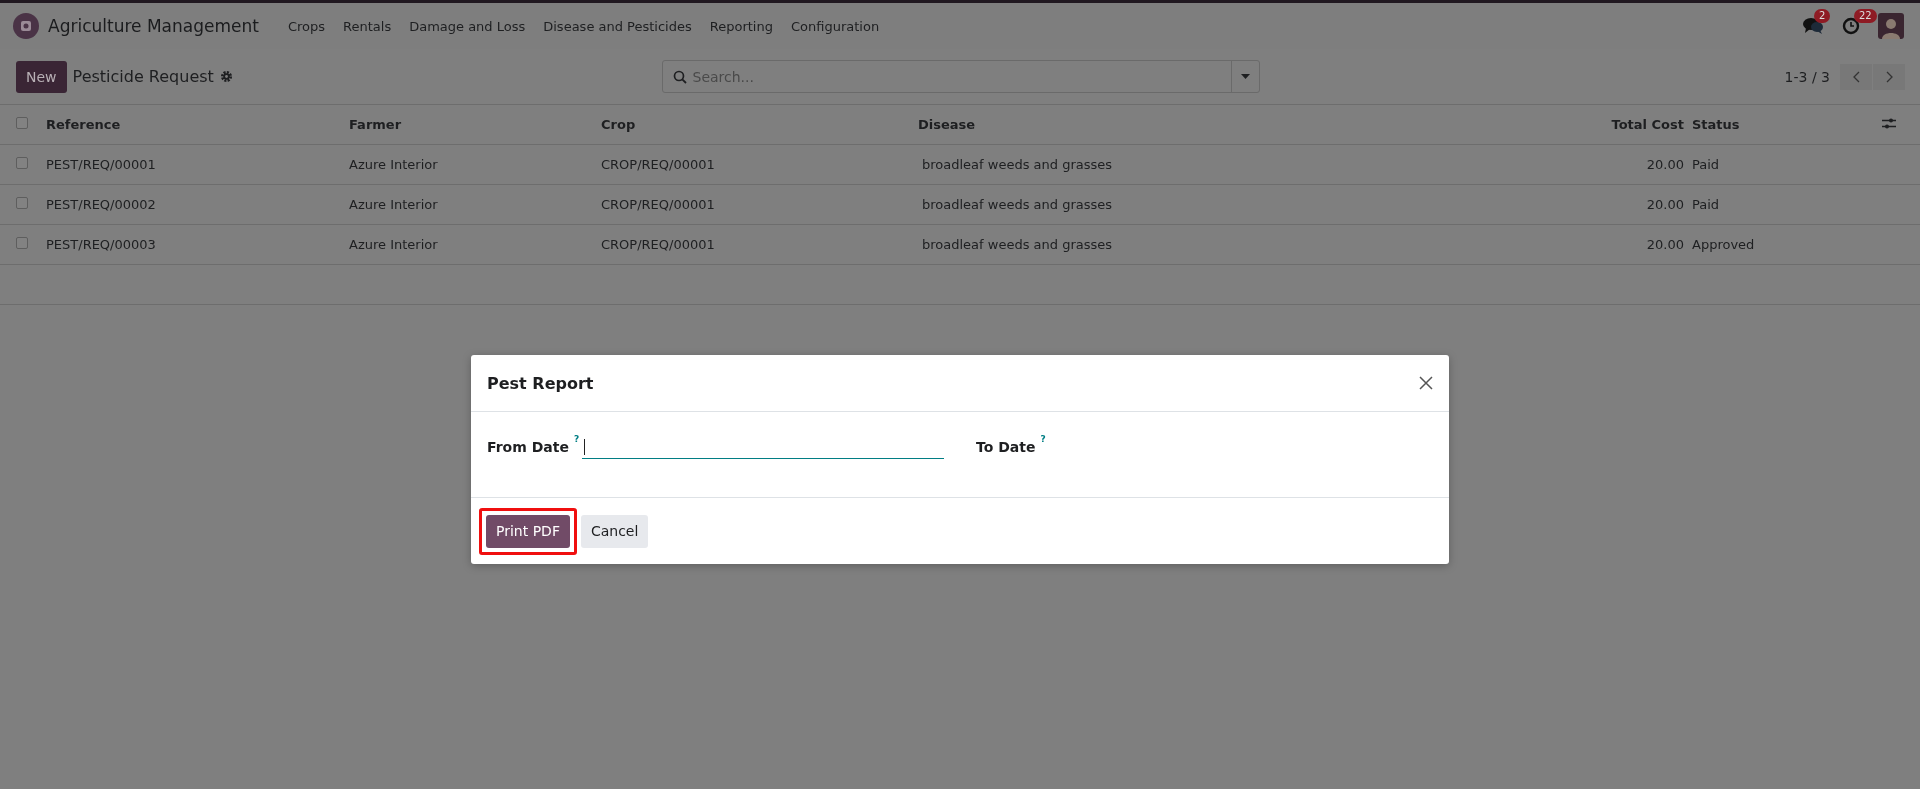 This screenshot has width=1920, height=789. What do you see at coordinates (475, 124) in the screenshot?
I see `column-header: Farmer` at bounding box center [475, 124].